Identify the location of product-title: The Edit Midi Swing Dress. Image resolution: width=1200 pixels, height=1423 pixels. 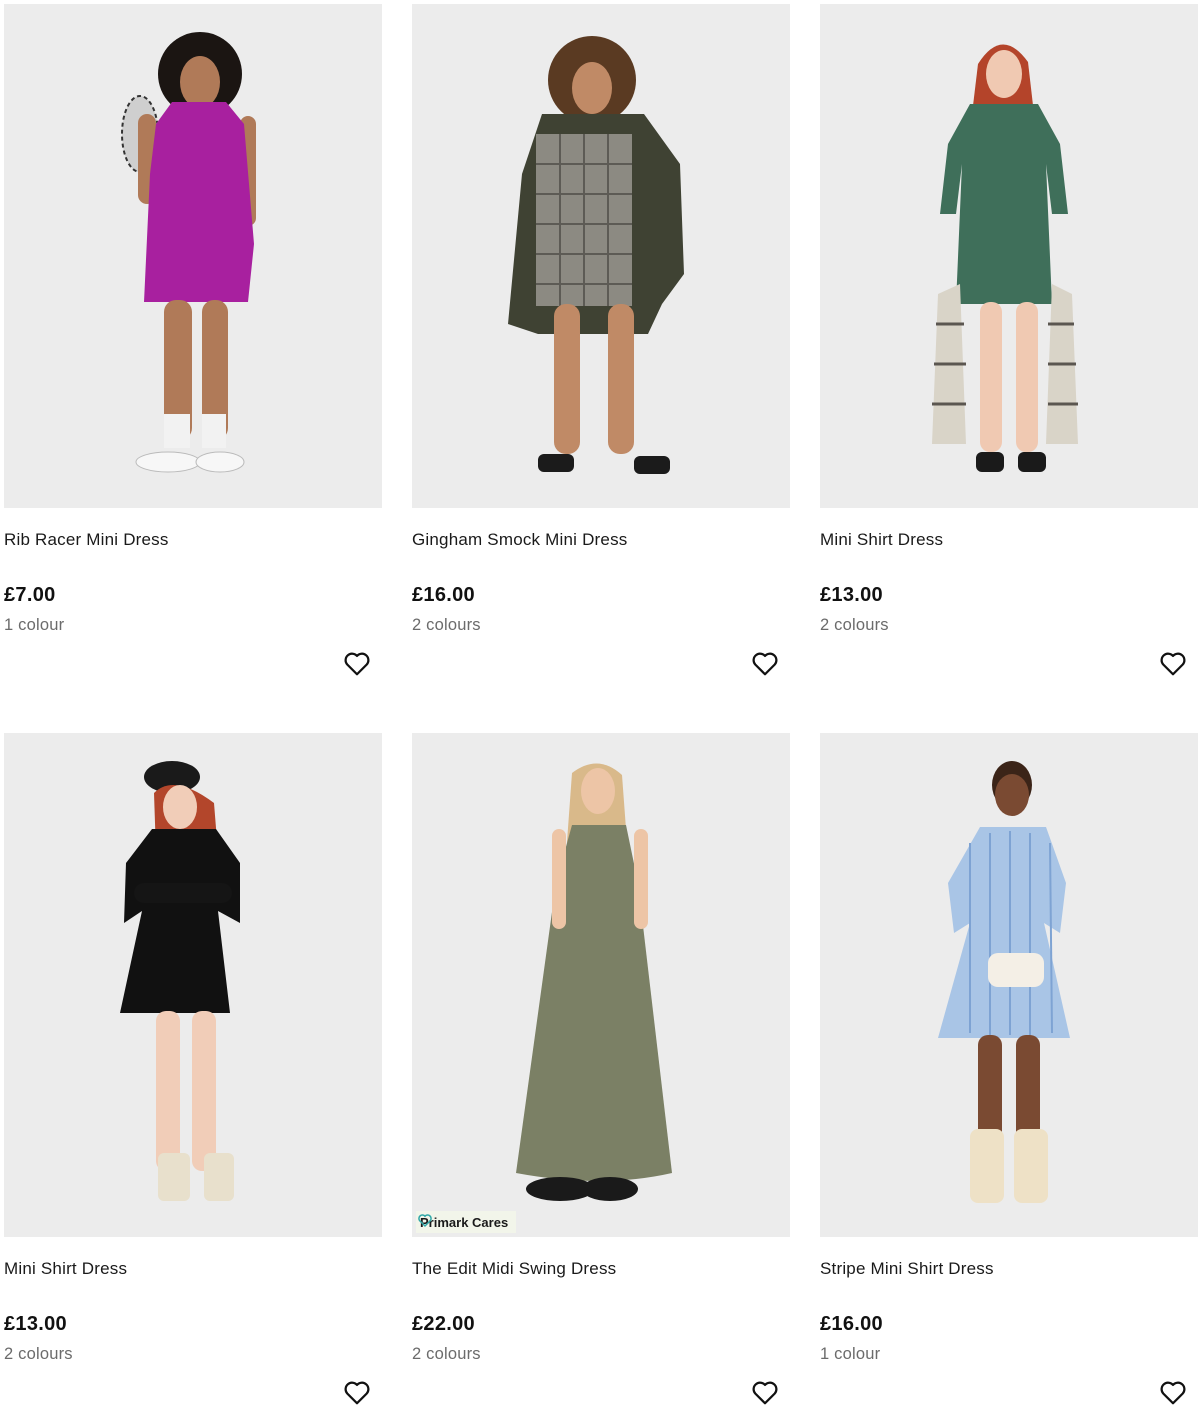
(514, 1269).